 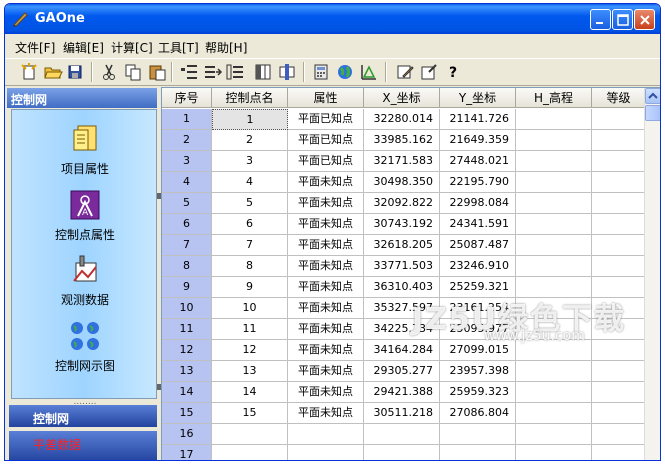 I want to click on column-settings-icon, so click(x=287, y=72).